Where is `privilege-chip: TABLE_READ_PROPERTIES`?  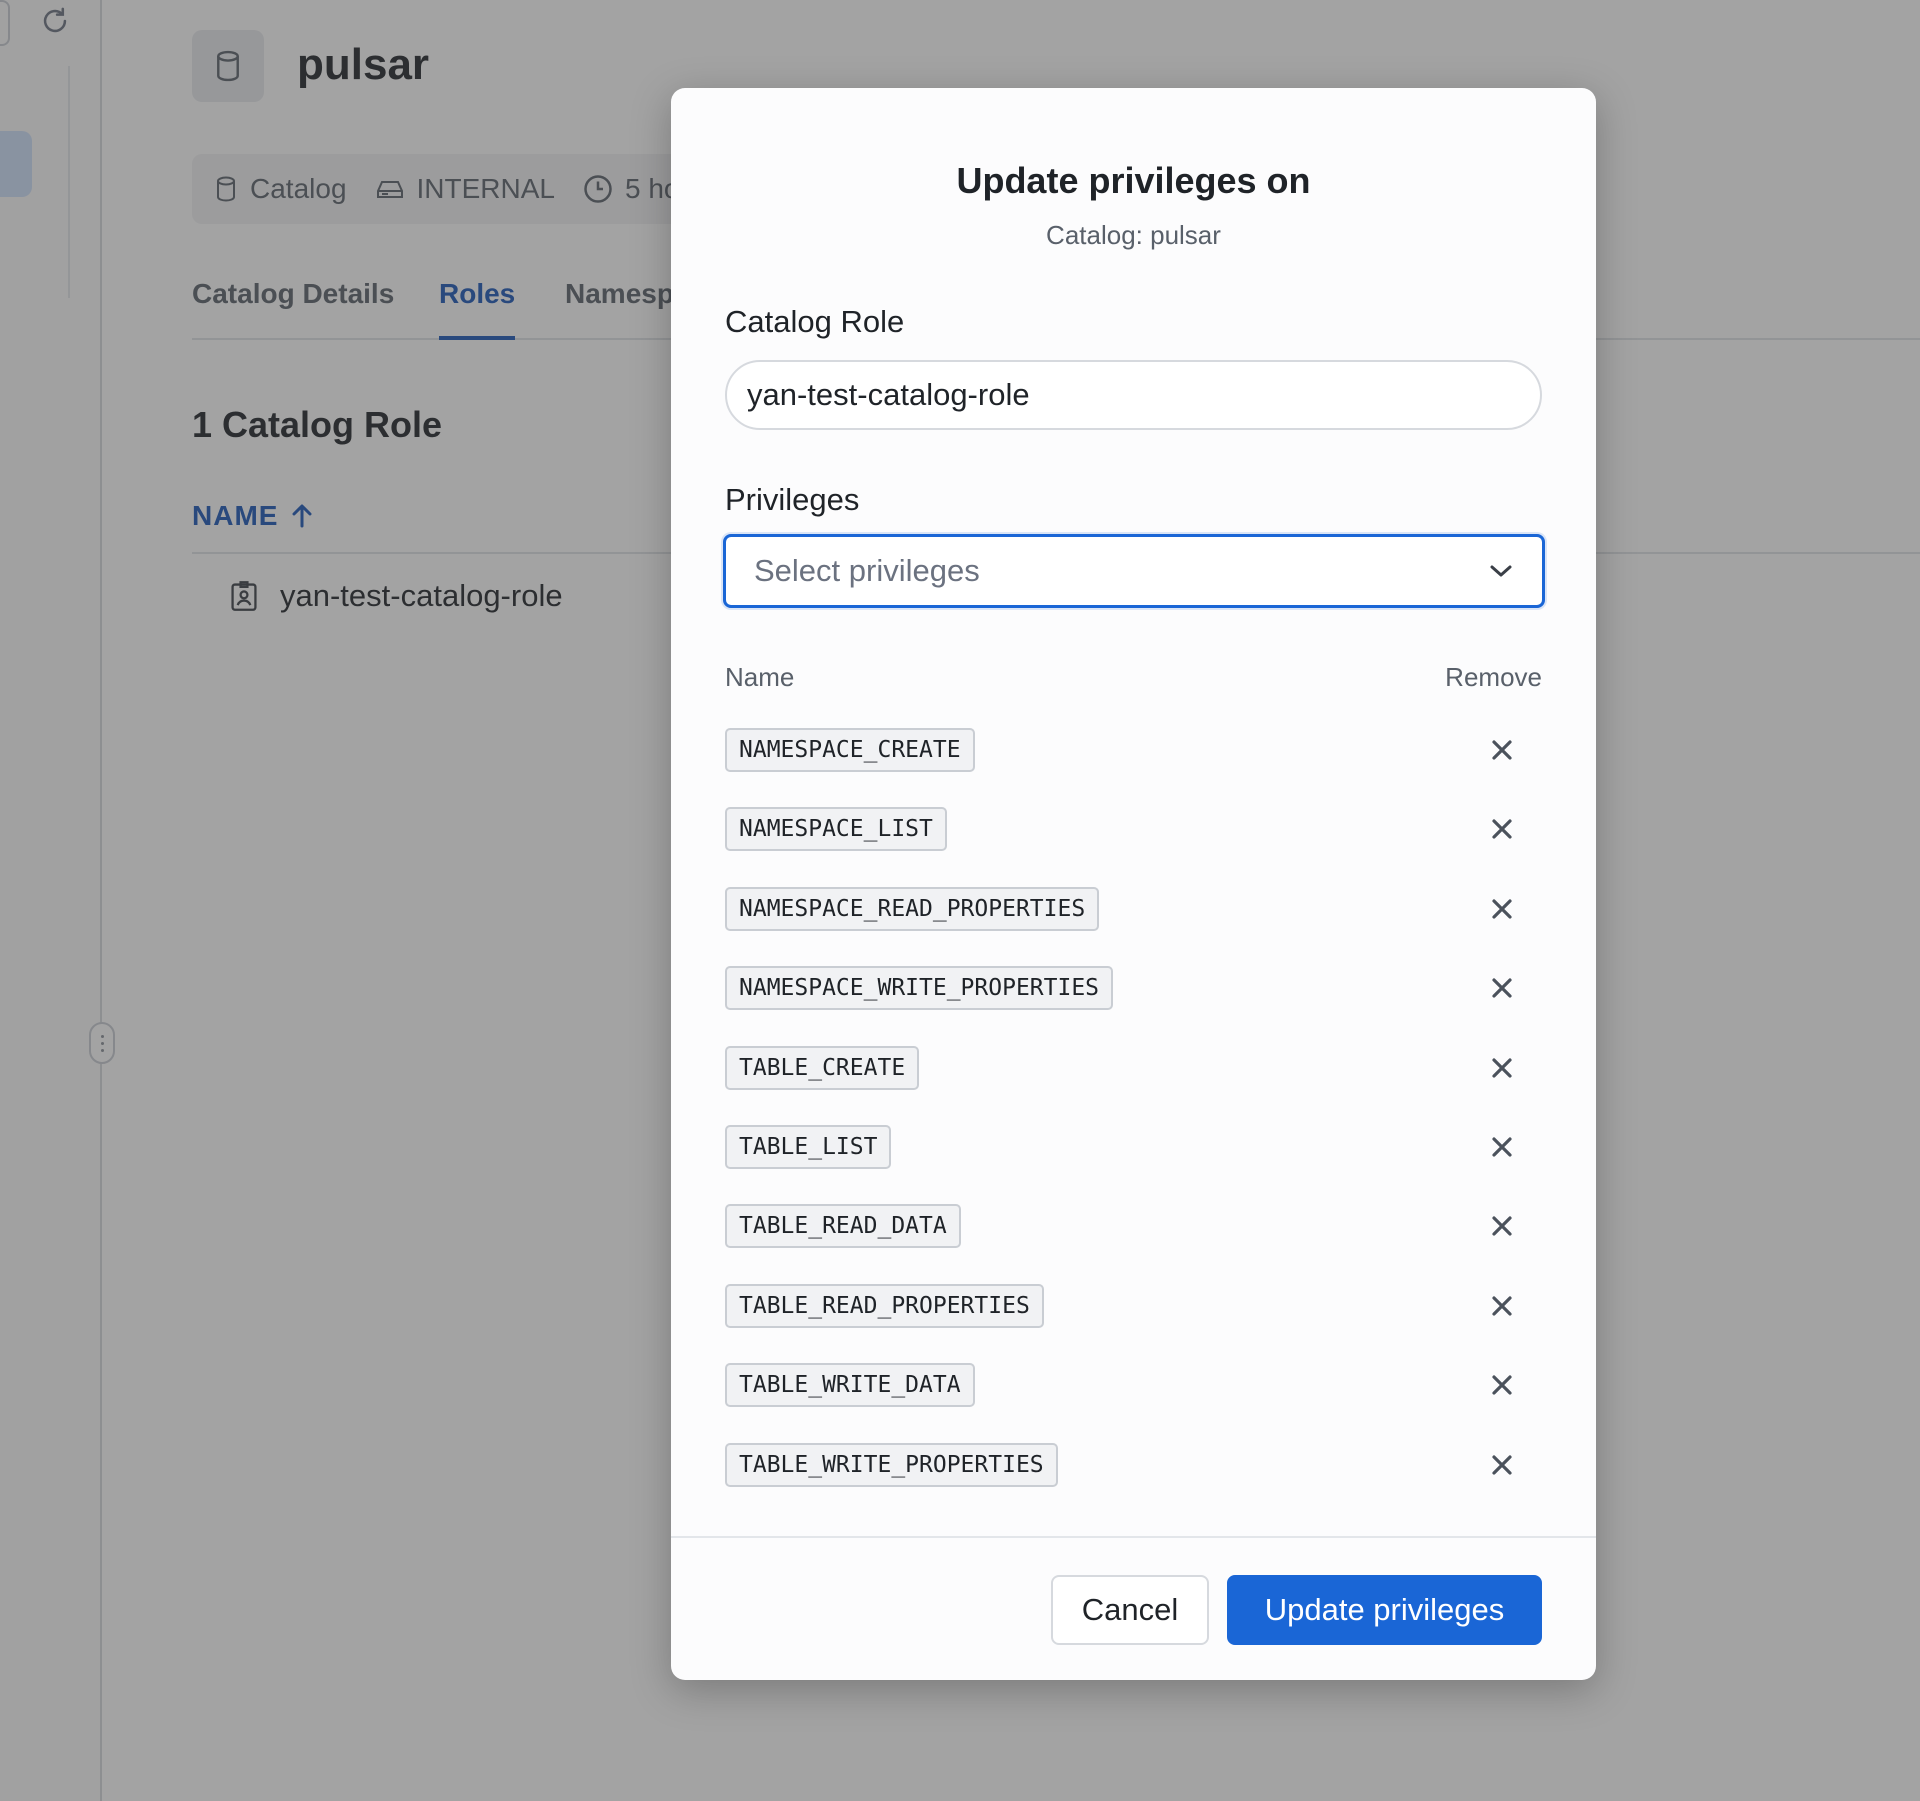
privilege-chip: TABLE_READ_PROPERTIES is located at coordinates (884, 1306).